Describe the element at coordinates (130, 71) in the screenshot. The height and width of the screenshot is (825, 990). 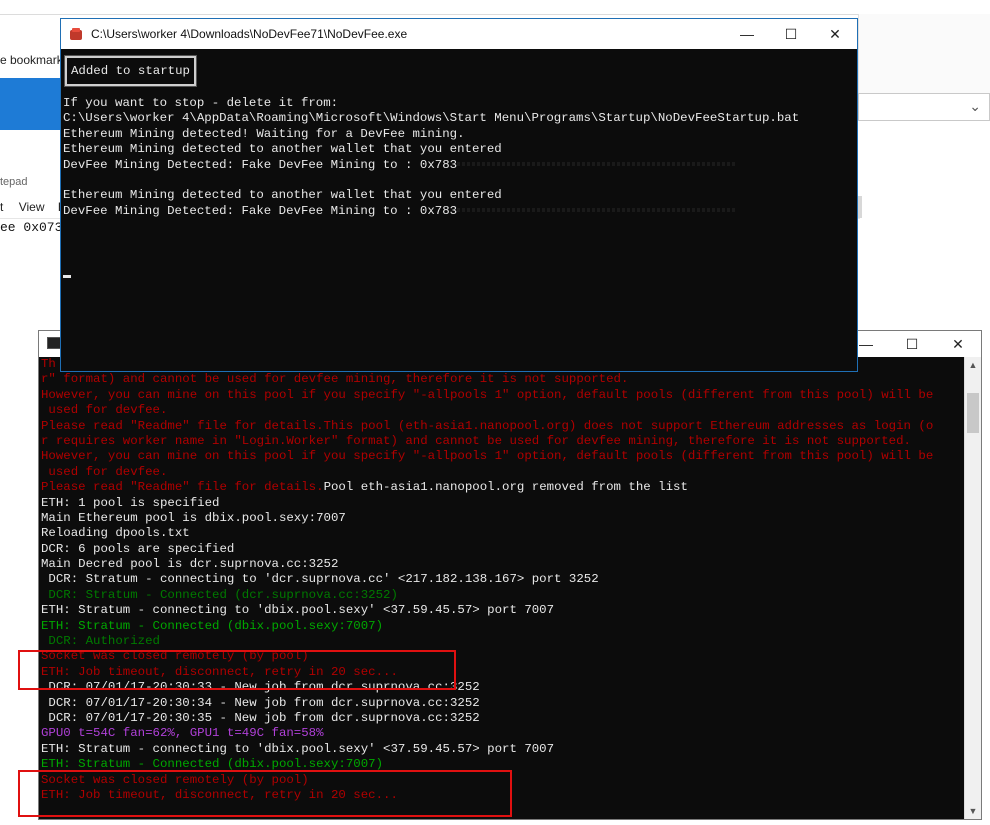
I see `startup-notice: Added to startup` at that location.